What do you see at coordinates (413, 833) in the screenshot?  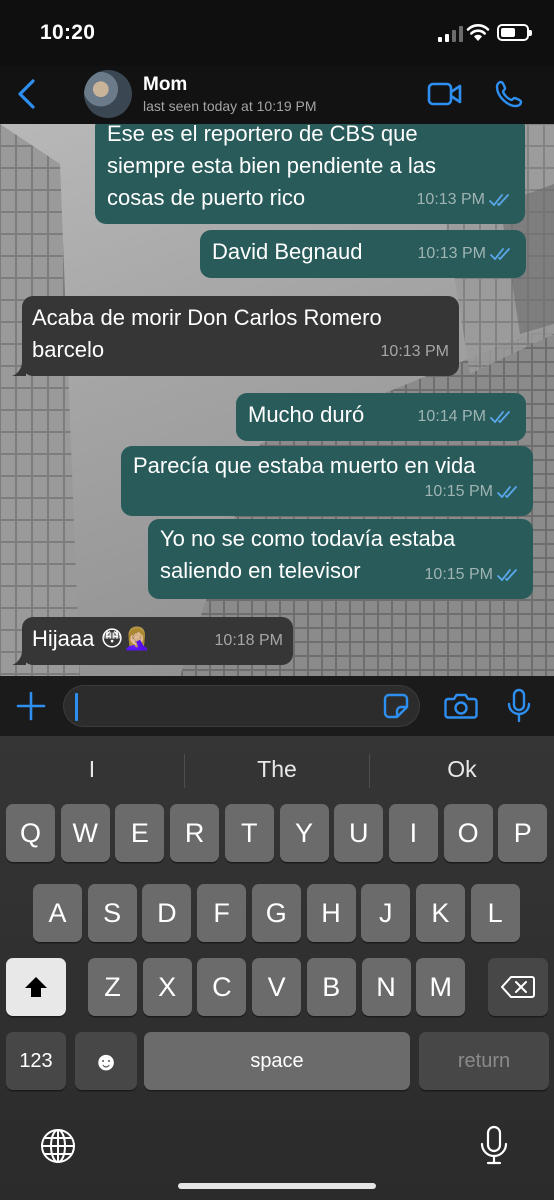 I see `key-i: I` at bounding box center [413, 833].